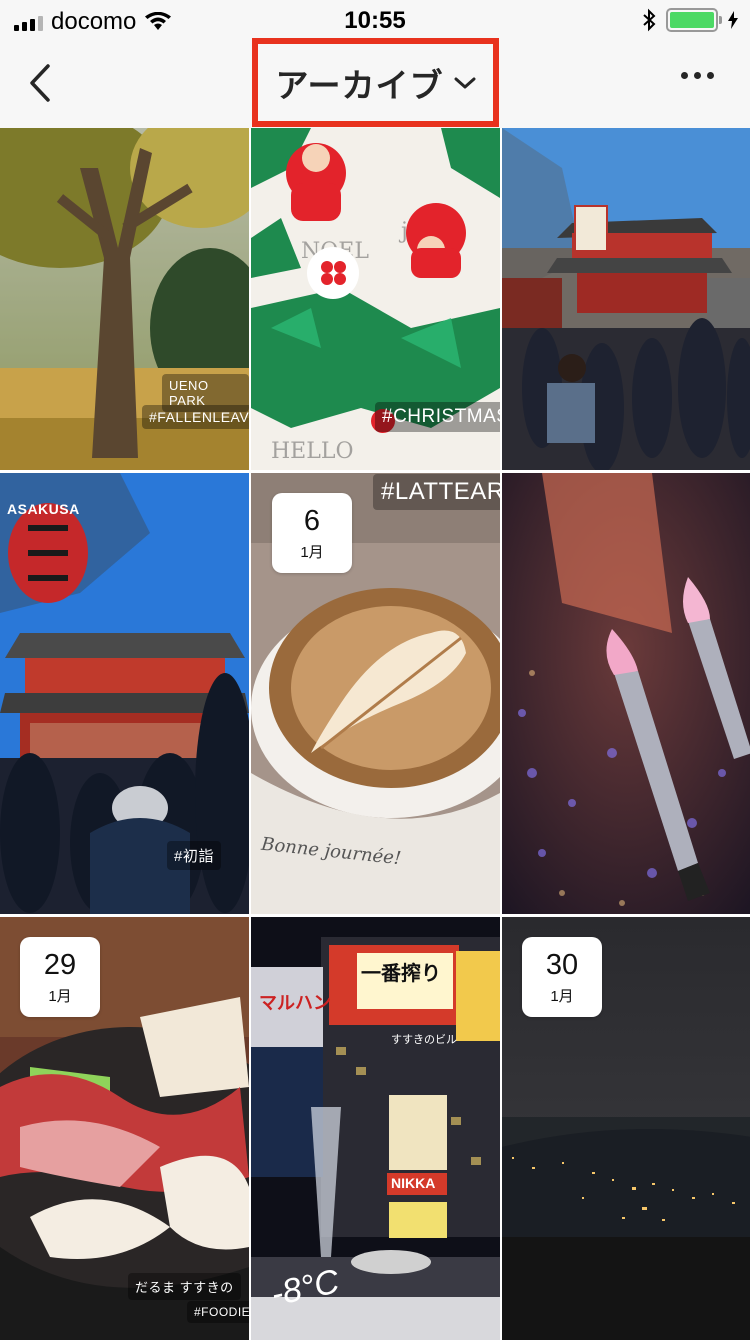 Image resolution: width=750 pixels, height=1340 pixels. Describe the element at coordinates (626, 1128) in the screenshot. I see `story-tile: 30 1月` at that location.